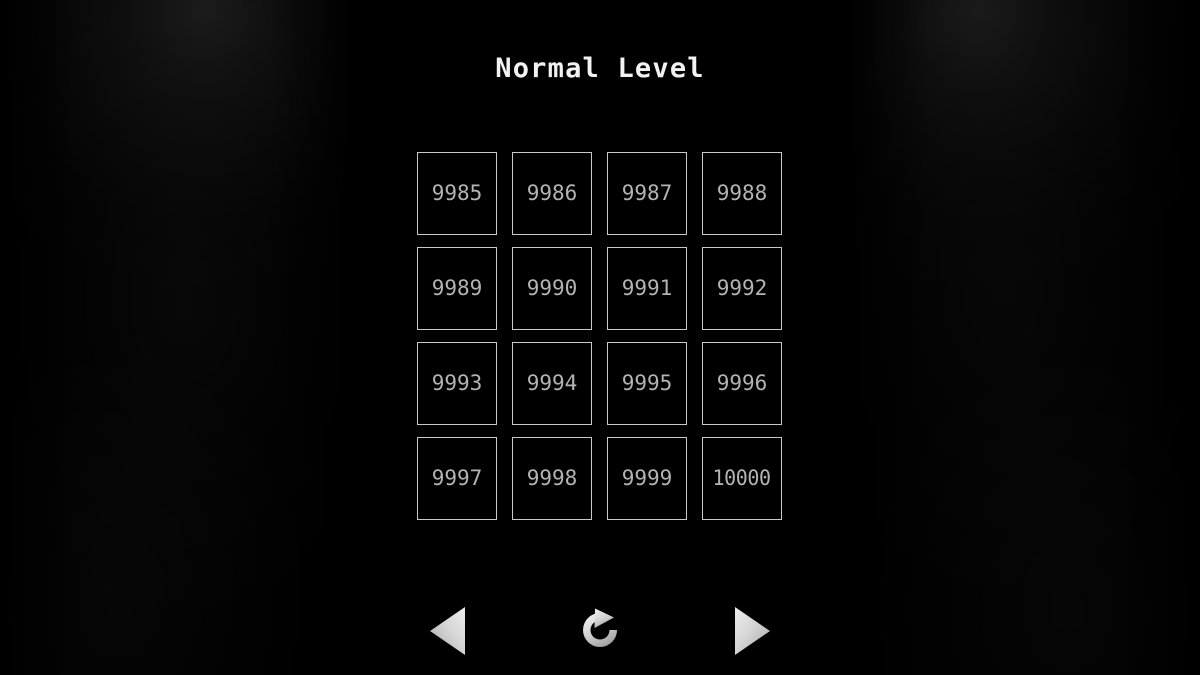 This screenshot has height=675, width=1200. I want to click on level-cell-9993: 9993, so click(457, 383).